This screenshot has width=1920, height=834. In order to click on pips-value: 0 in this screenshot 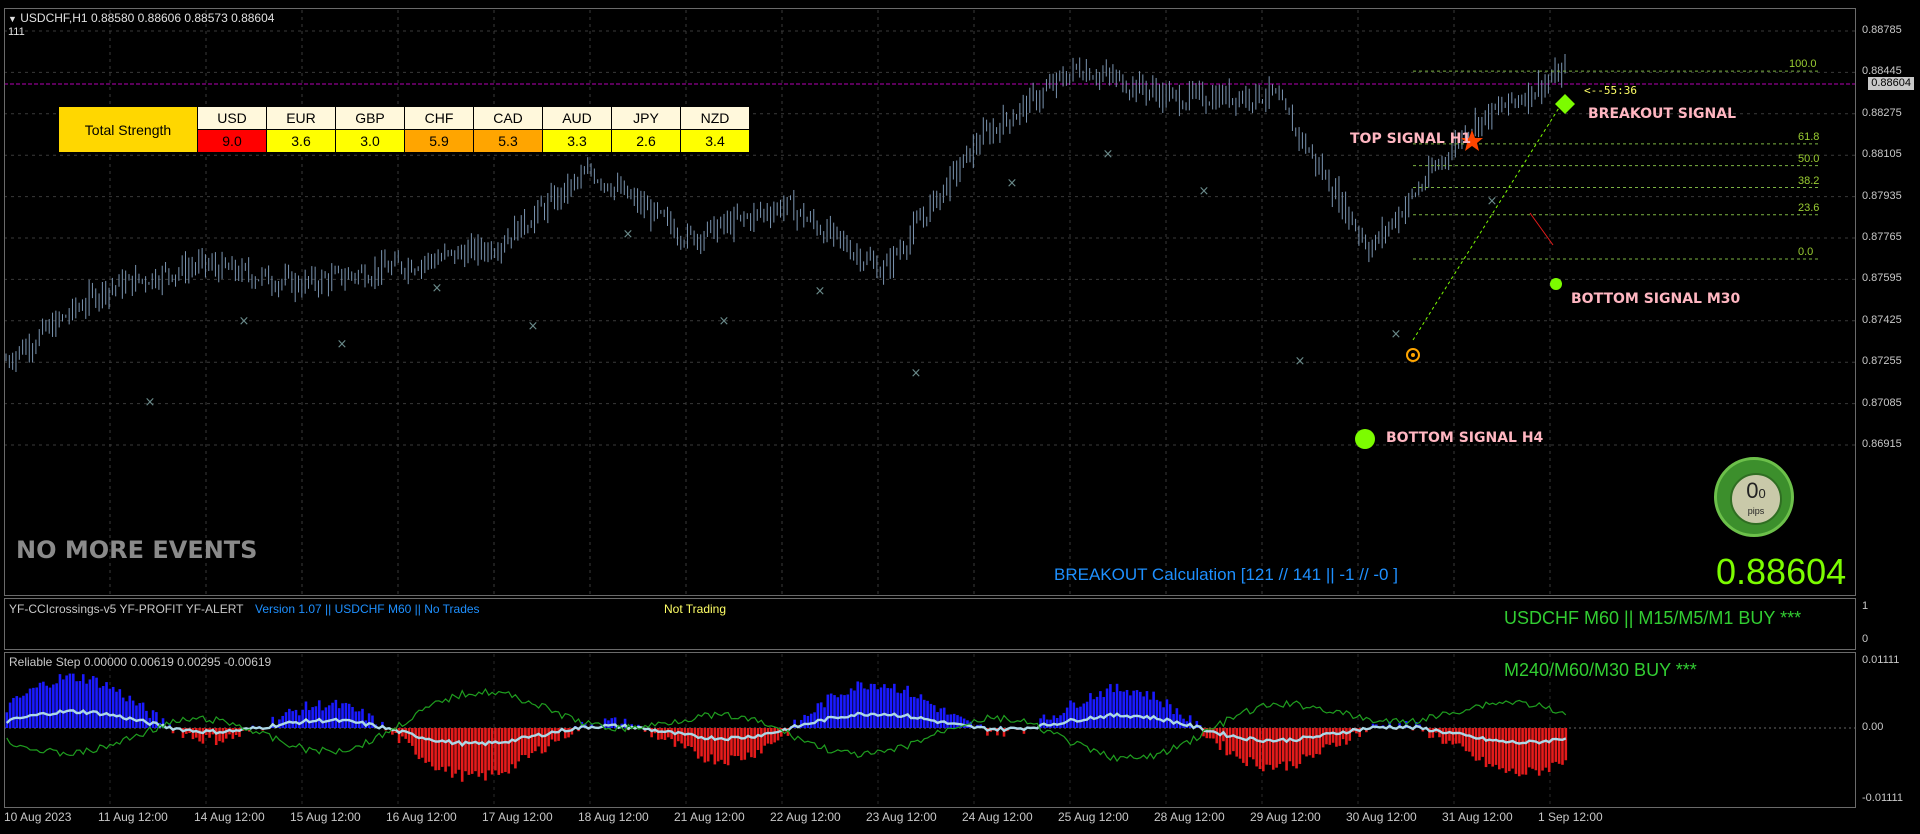, I will do `click(1752, 490)`.